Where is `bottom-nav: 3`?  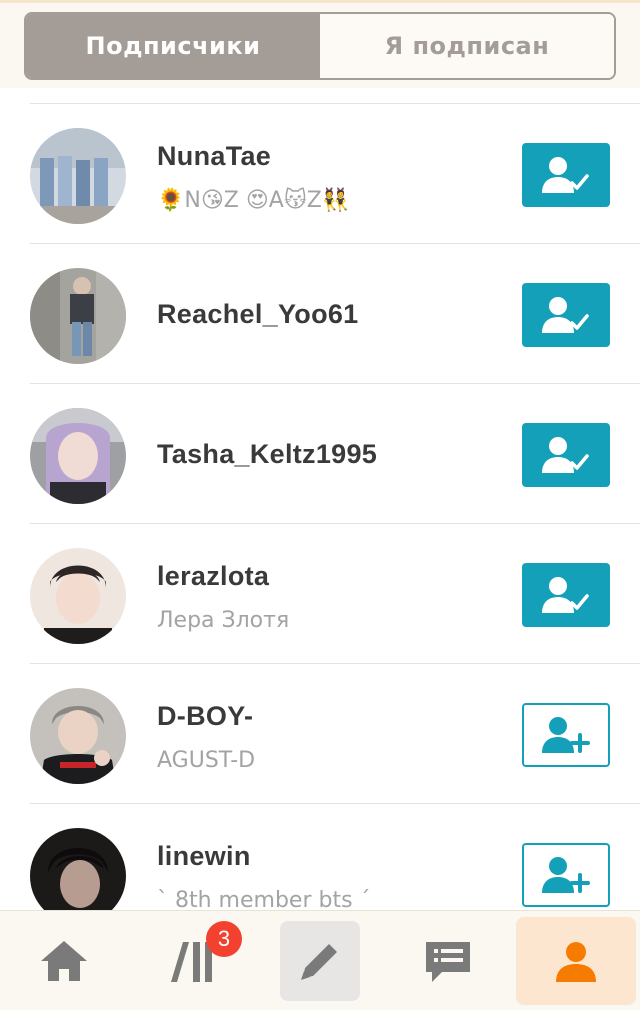
bottom-nav: 3 is located at coordinates (320, 960).